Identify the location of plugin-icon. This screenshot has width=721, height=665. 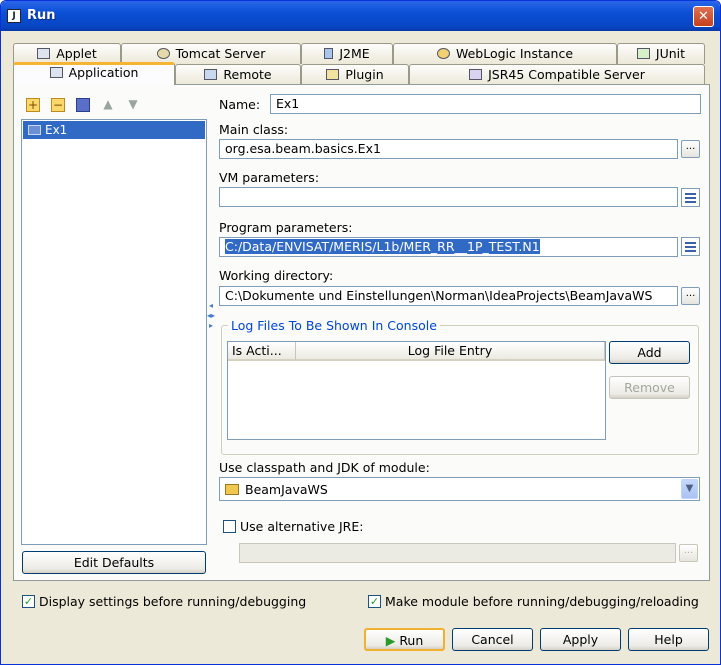
(333, 74).